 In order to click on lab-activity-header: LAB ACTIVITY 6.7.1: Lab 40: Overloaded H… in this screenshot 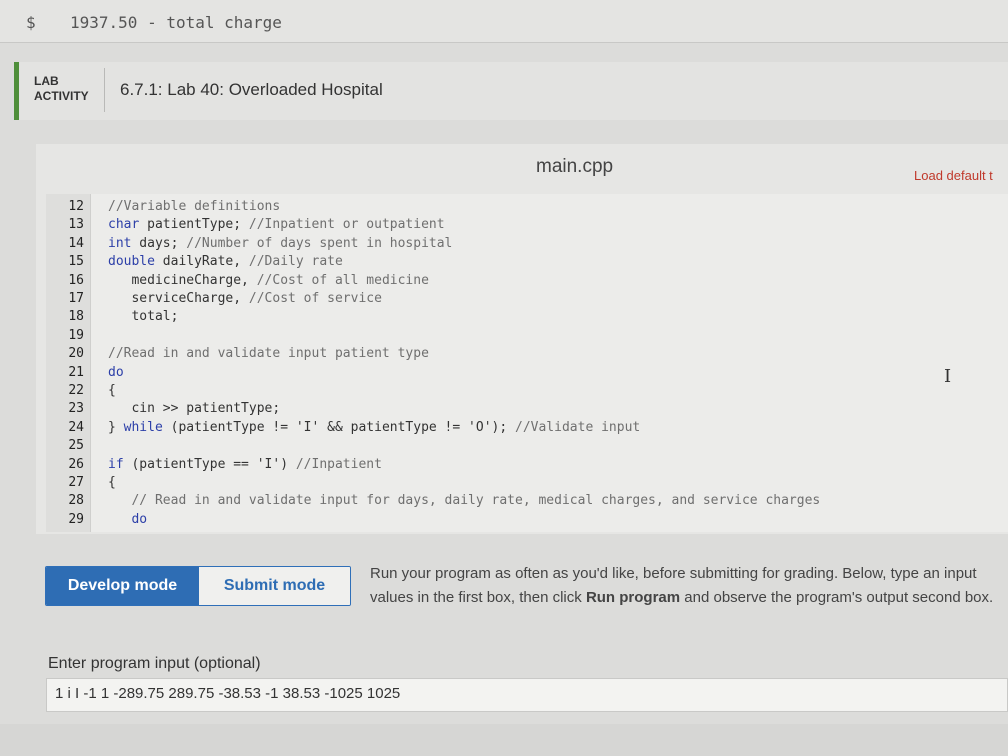, I will do `click(511, 91)`.